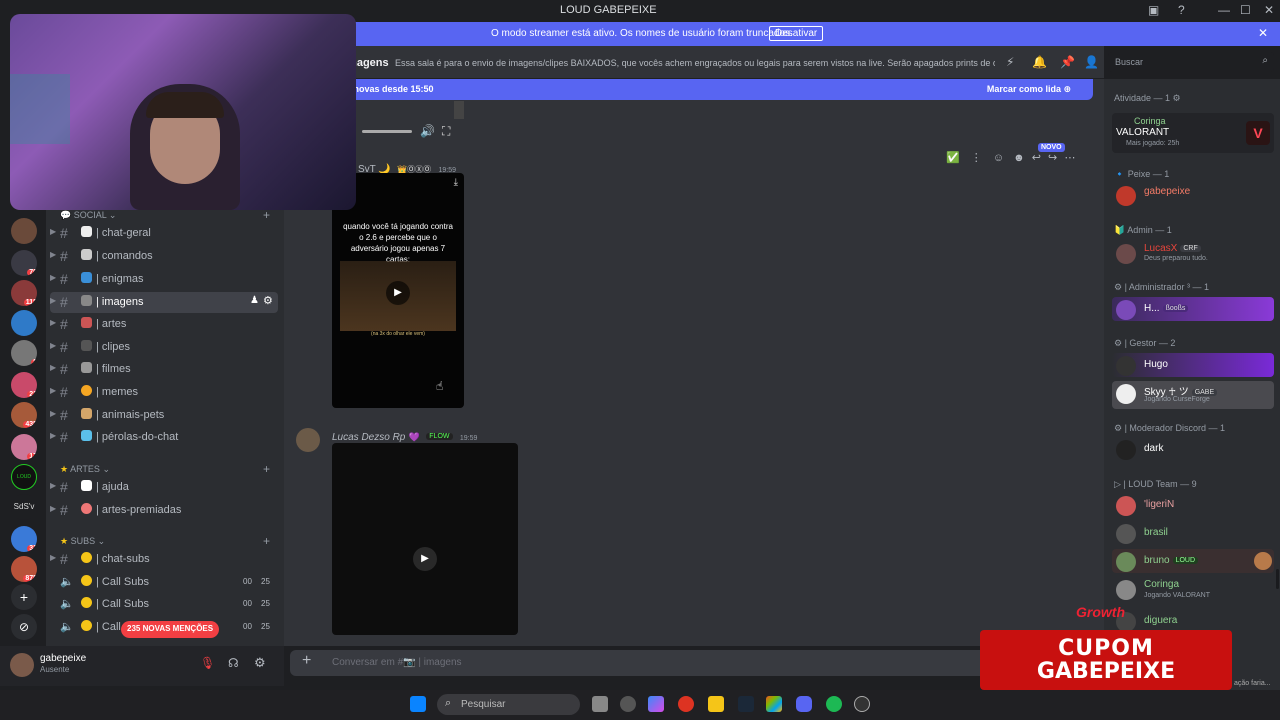 The image size is (1280, 720). Describe the element at coordinates (688, 89) in the screenshot. I see `new-messages-bar: s novas desde 15:50 Marcar como lida ⊕` at that location.